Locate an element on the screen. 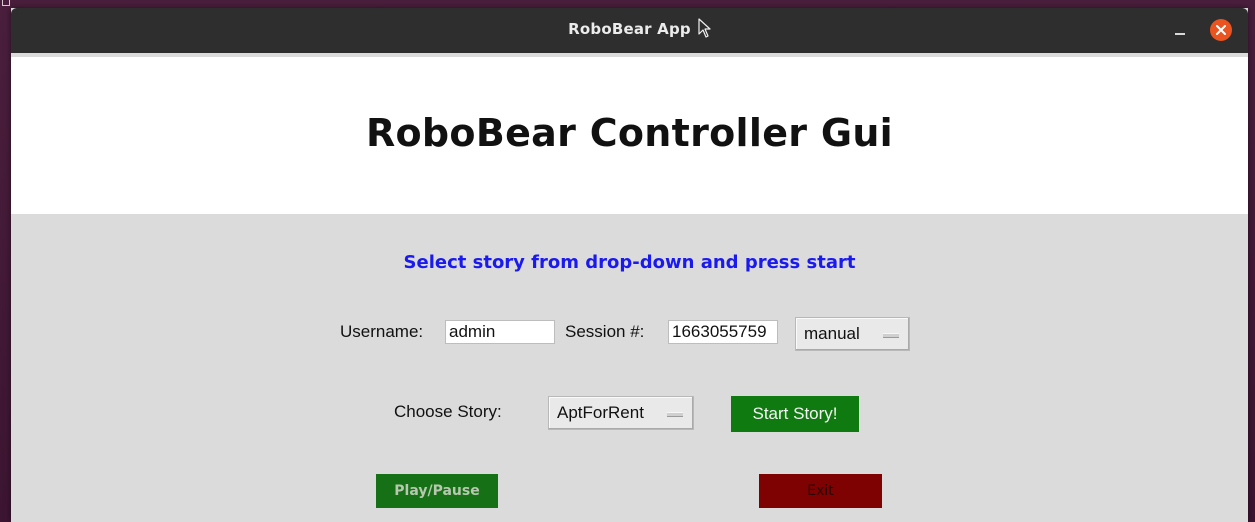 This screenshot has height=522, width=1255. story-dropdown: AptForRent is located at coordinates (621, 413).